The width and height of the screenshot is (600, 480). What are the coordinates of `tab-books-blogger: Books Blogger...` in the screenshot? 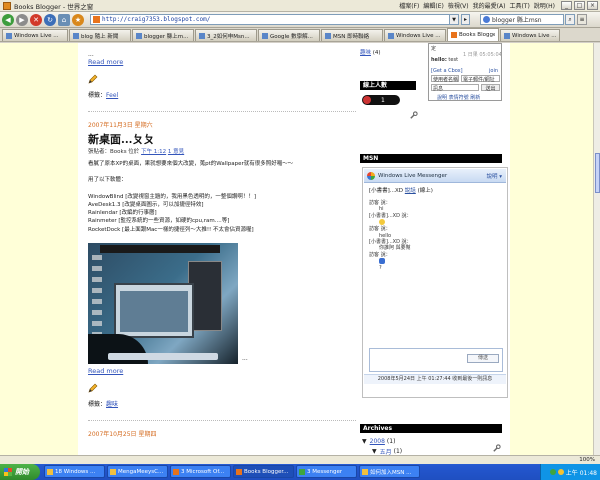 It's located at (473, 34).